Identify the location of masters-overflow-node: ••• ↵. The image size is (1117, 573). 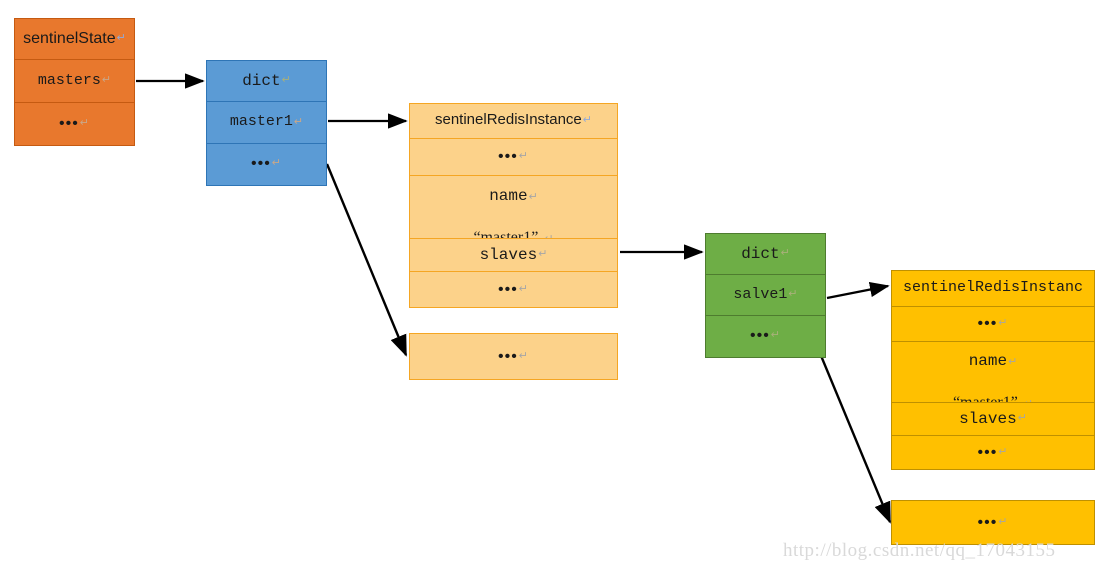
(513, 356).